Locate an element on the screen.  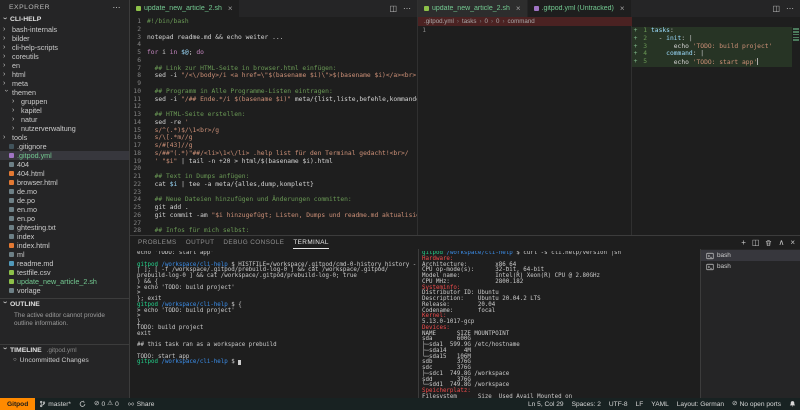
terminal-line: gitpod /workspace/cli-help $ is located at coordinates (277, 362).